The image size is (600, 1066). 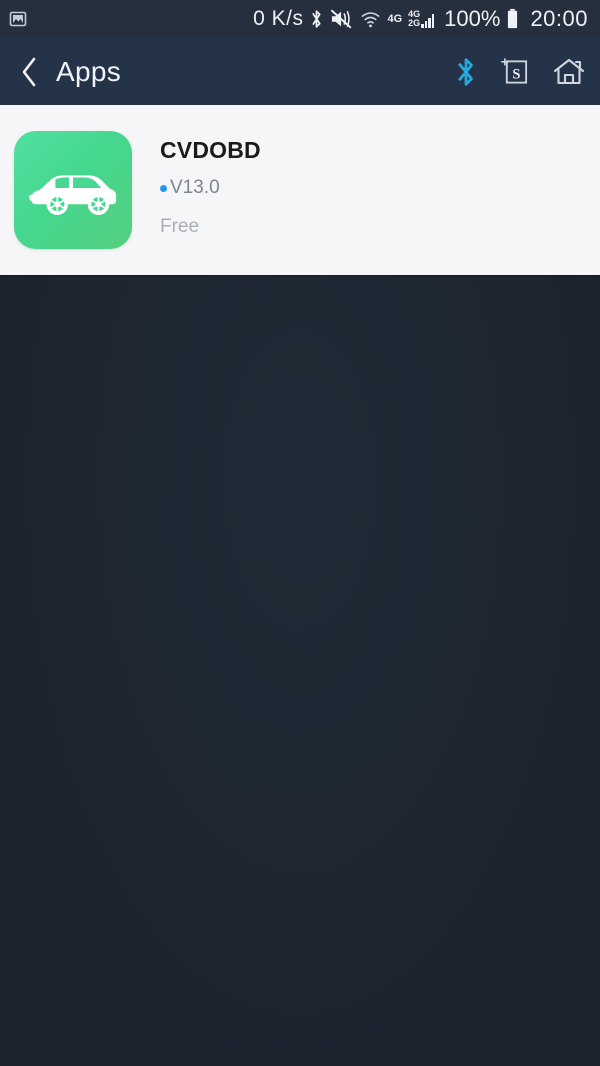 What do you see at coordinates (300, 276) in the screenshot?
I see `list-bottom-shadow` at bounding box center [300, 276].